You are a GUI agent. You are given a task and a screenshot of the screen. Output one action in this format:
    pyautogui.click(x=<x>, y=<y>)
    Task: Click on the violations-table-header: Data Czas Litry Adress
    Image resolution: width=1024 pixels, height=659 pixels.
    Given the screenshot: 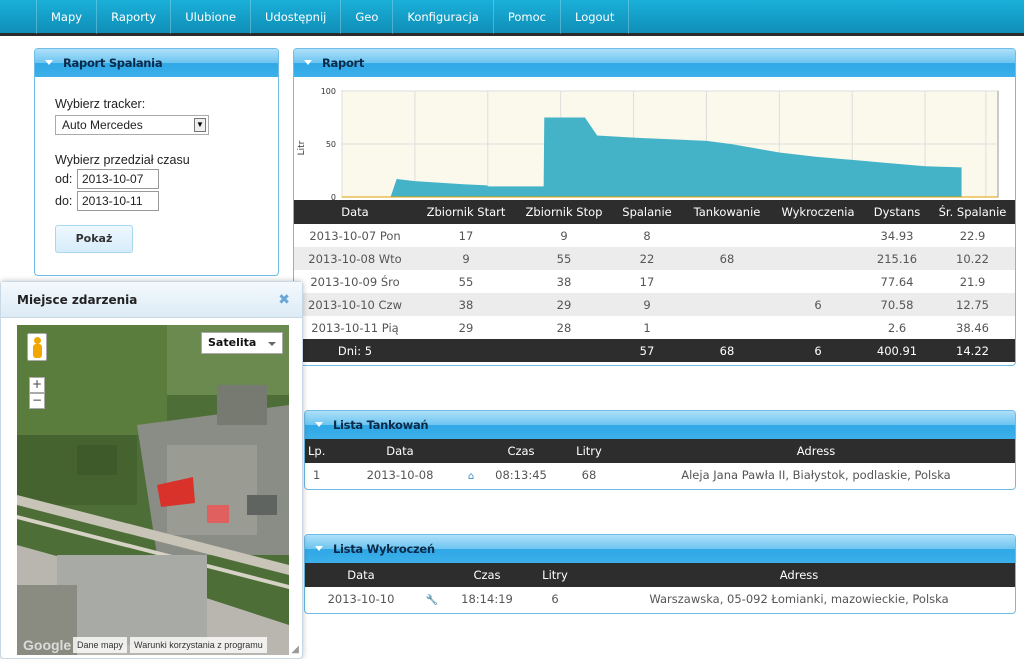 What is the action you would take?
    pyautogui.click(x=660, y=575)
    